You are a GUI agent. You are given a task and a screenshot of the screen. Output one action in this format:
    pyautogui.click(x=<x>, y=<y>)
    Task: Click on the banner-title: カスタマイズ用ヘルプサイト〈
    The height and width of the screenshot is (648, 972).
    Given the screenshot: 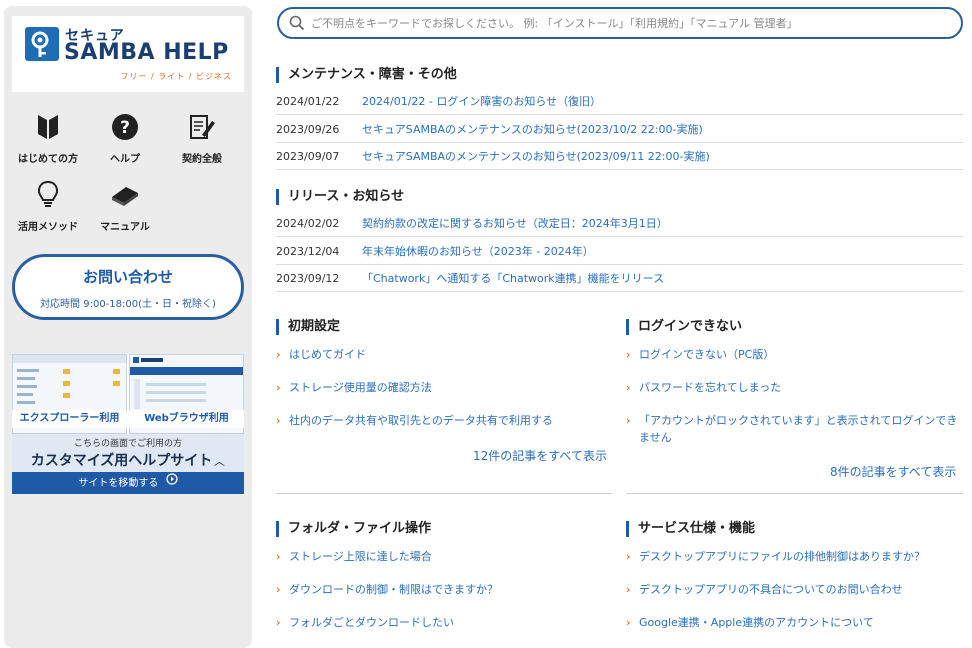 What is the action you would take?
    pyautogui.click(x=128, y=461)
    